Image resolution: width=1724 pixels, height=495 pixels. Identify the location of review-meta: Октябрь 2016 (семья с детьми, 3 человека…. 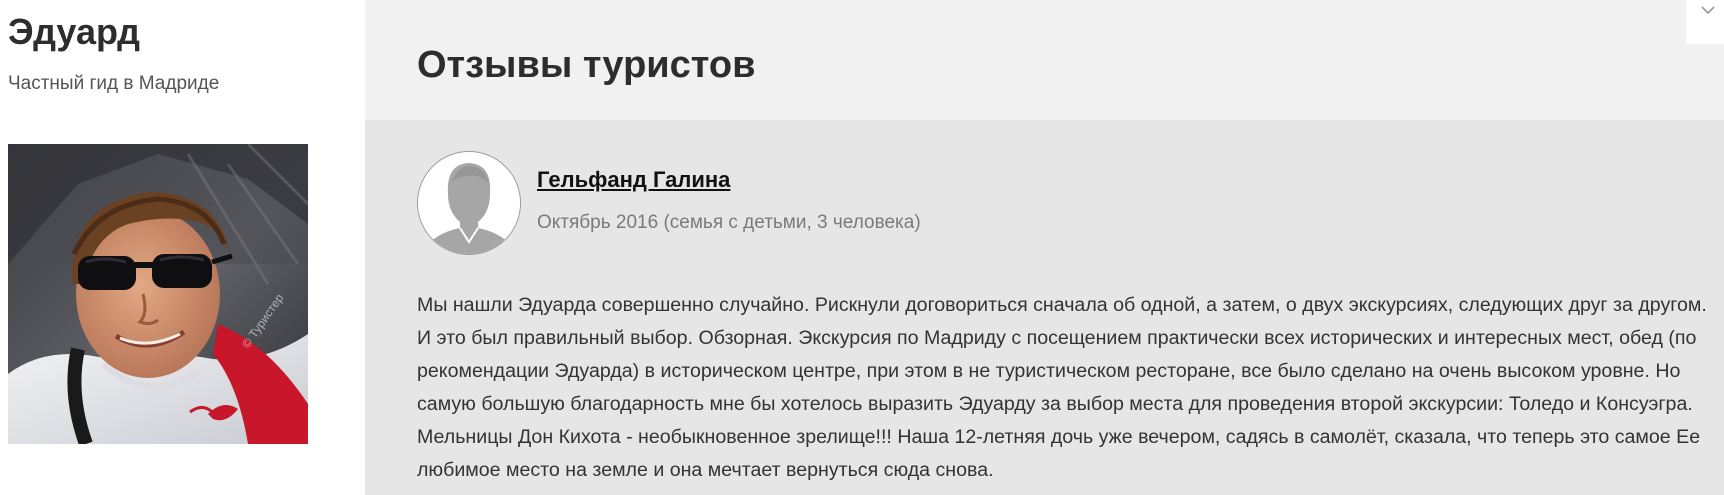
(729, 222).